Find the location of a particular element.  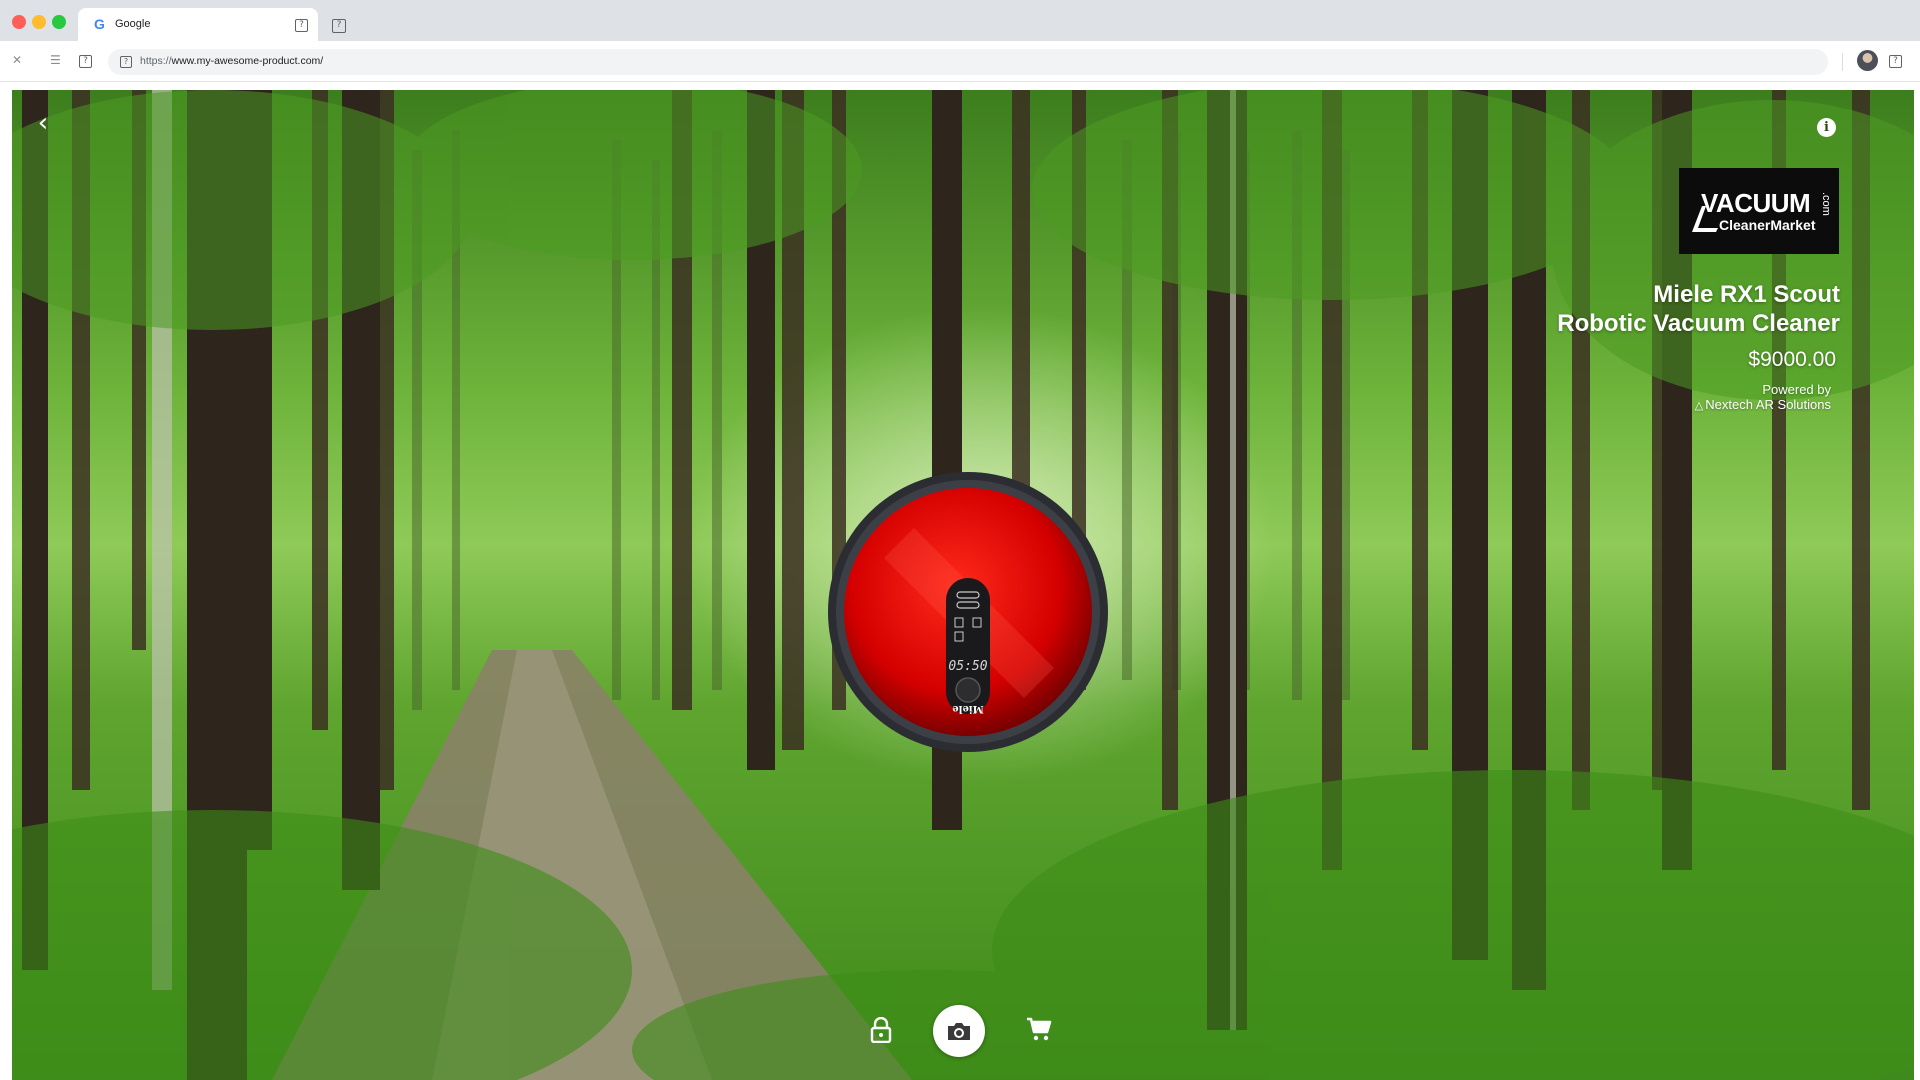

forward-nav-icon: ☰ is located at coordinates (55, 60).